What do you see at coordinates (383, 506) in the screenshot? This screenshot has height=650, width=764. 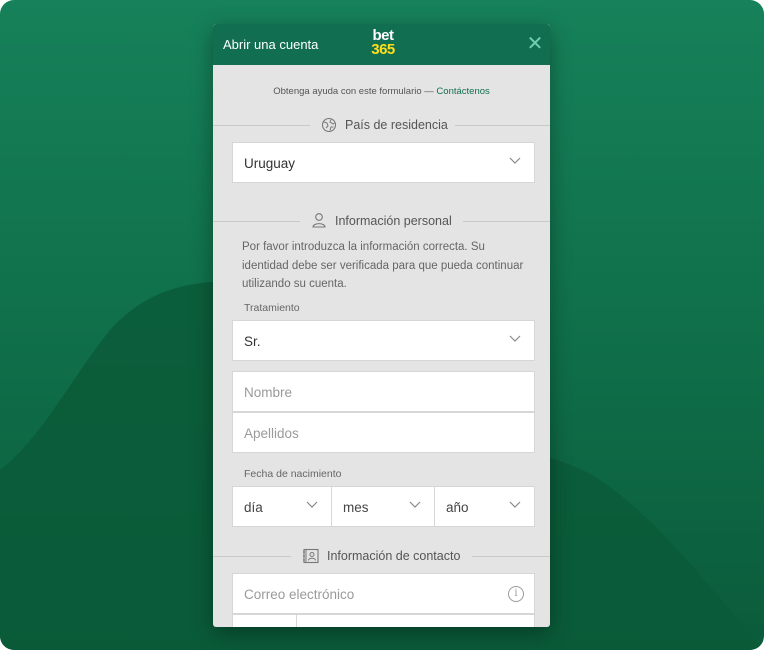 I see `month-select: mes` at bounding box center [383, 506].